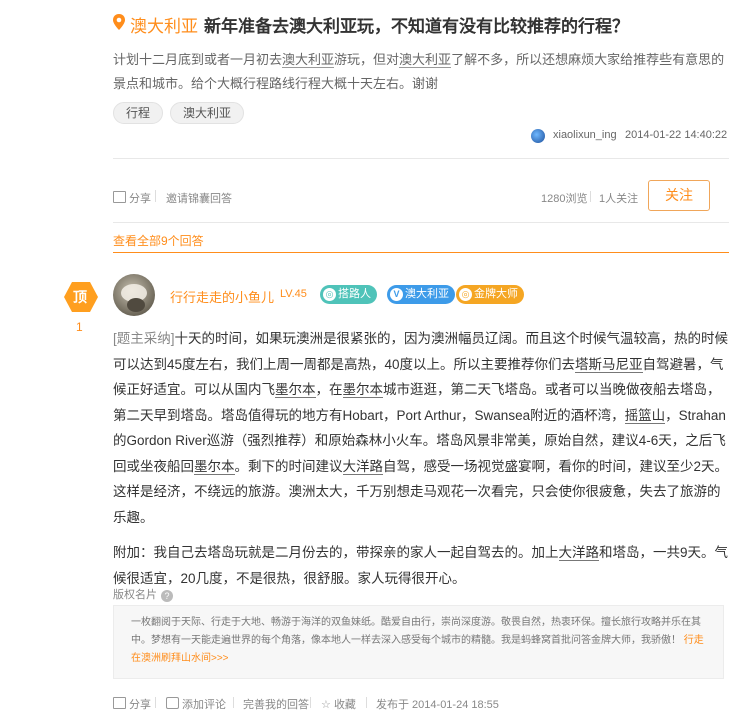 This screenshot has height=713, width=750. What do you see at coordinates (676, 135) in the screenshot?
I see `question-date: 2014-01-22 14:40:22` at bounding box center [676, 135].